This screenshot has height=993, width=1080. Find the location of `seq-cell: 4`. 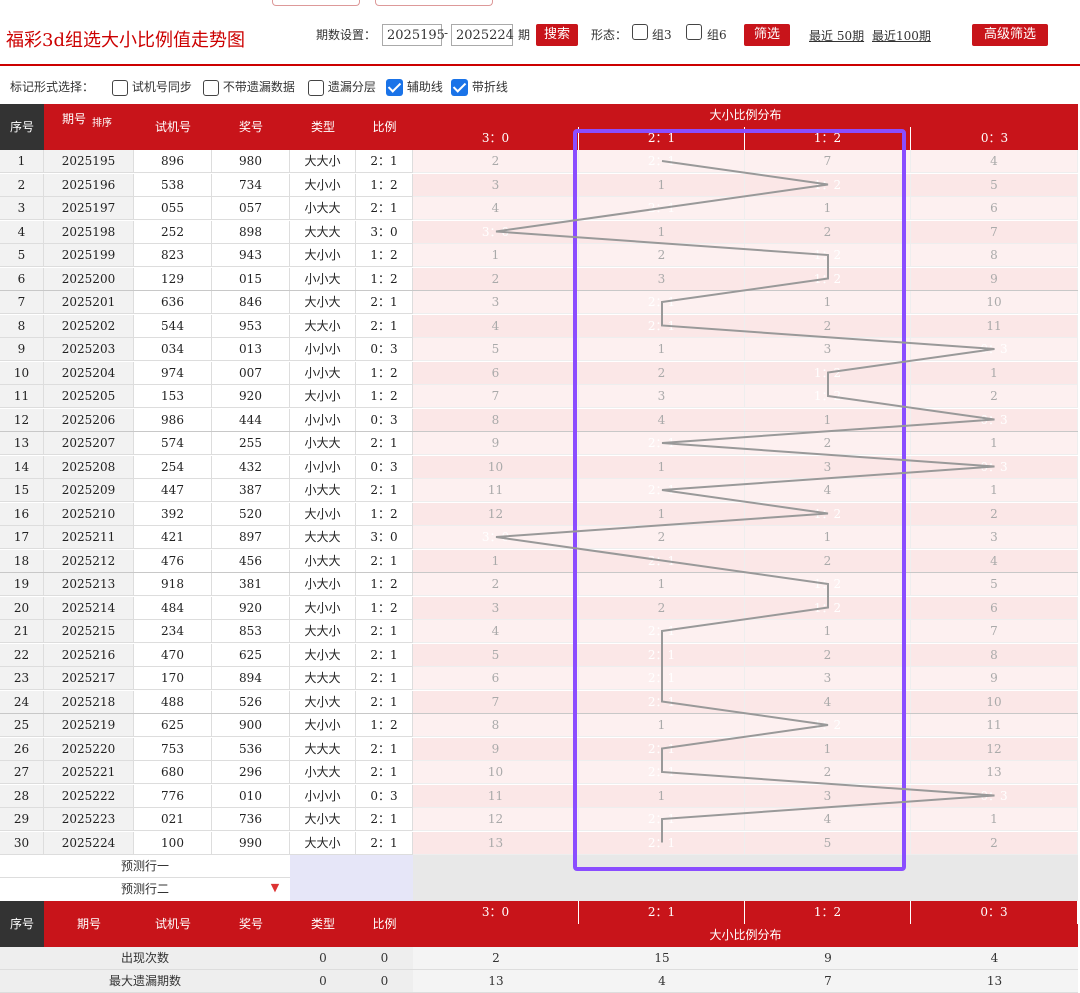

seq-cell: 4 is located at coordinates (22, 232).